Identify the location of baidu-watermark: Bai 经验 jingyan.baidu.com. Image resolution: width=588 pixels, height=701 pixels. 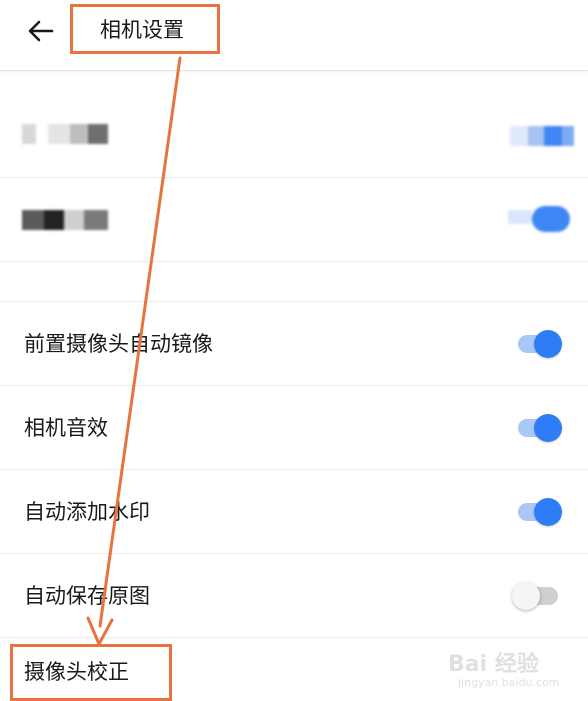
(513, 669).